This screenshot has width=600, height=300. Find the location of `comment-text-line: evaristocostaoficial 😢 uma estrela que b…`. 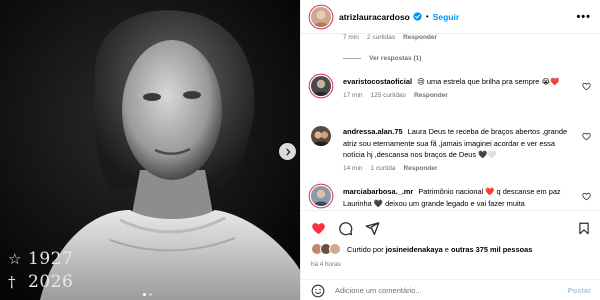

comment-text-line: evaristocostaoficial 😢 uma estrela que b… is located at coordinates (459, 82).